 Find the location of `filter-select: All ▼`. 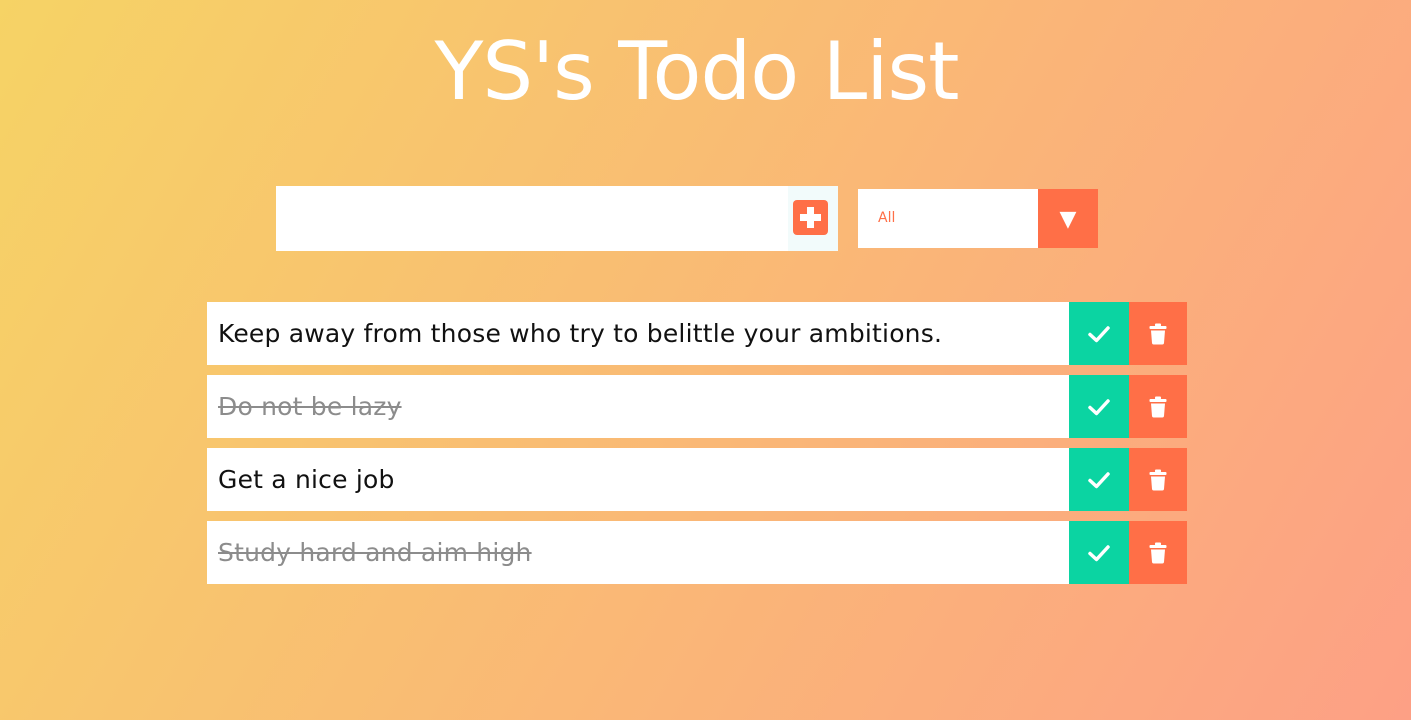

filter-select: All ▼ is located at coordinates (978, 218).